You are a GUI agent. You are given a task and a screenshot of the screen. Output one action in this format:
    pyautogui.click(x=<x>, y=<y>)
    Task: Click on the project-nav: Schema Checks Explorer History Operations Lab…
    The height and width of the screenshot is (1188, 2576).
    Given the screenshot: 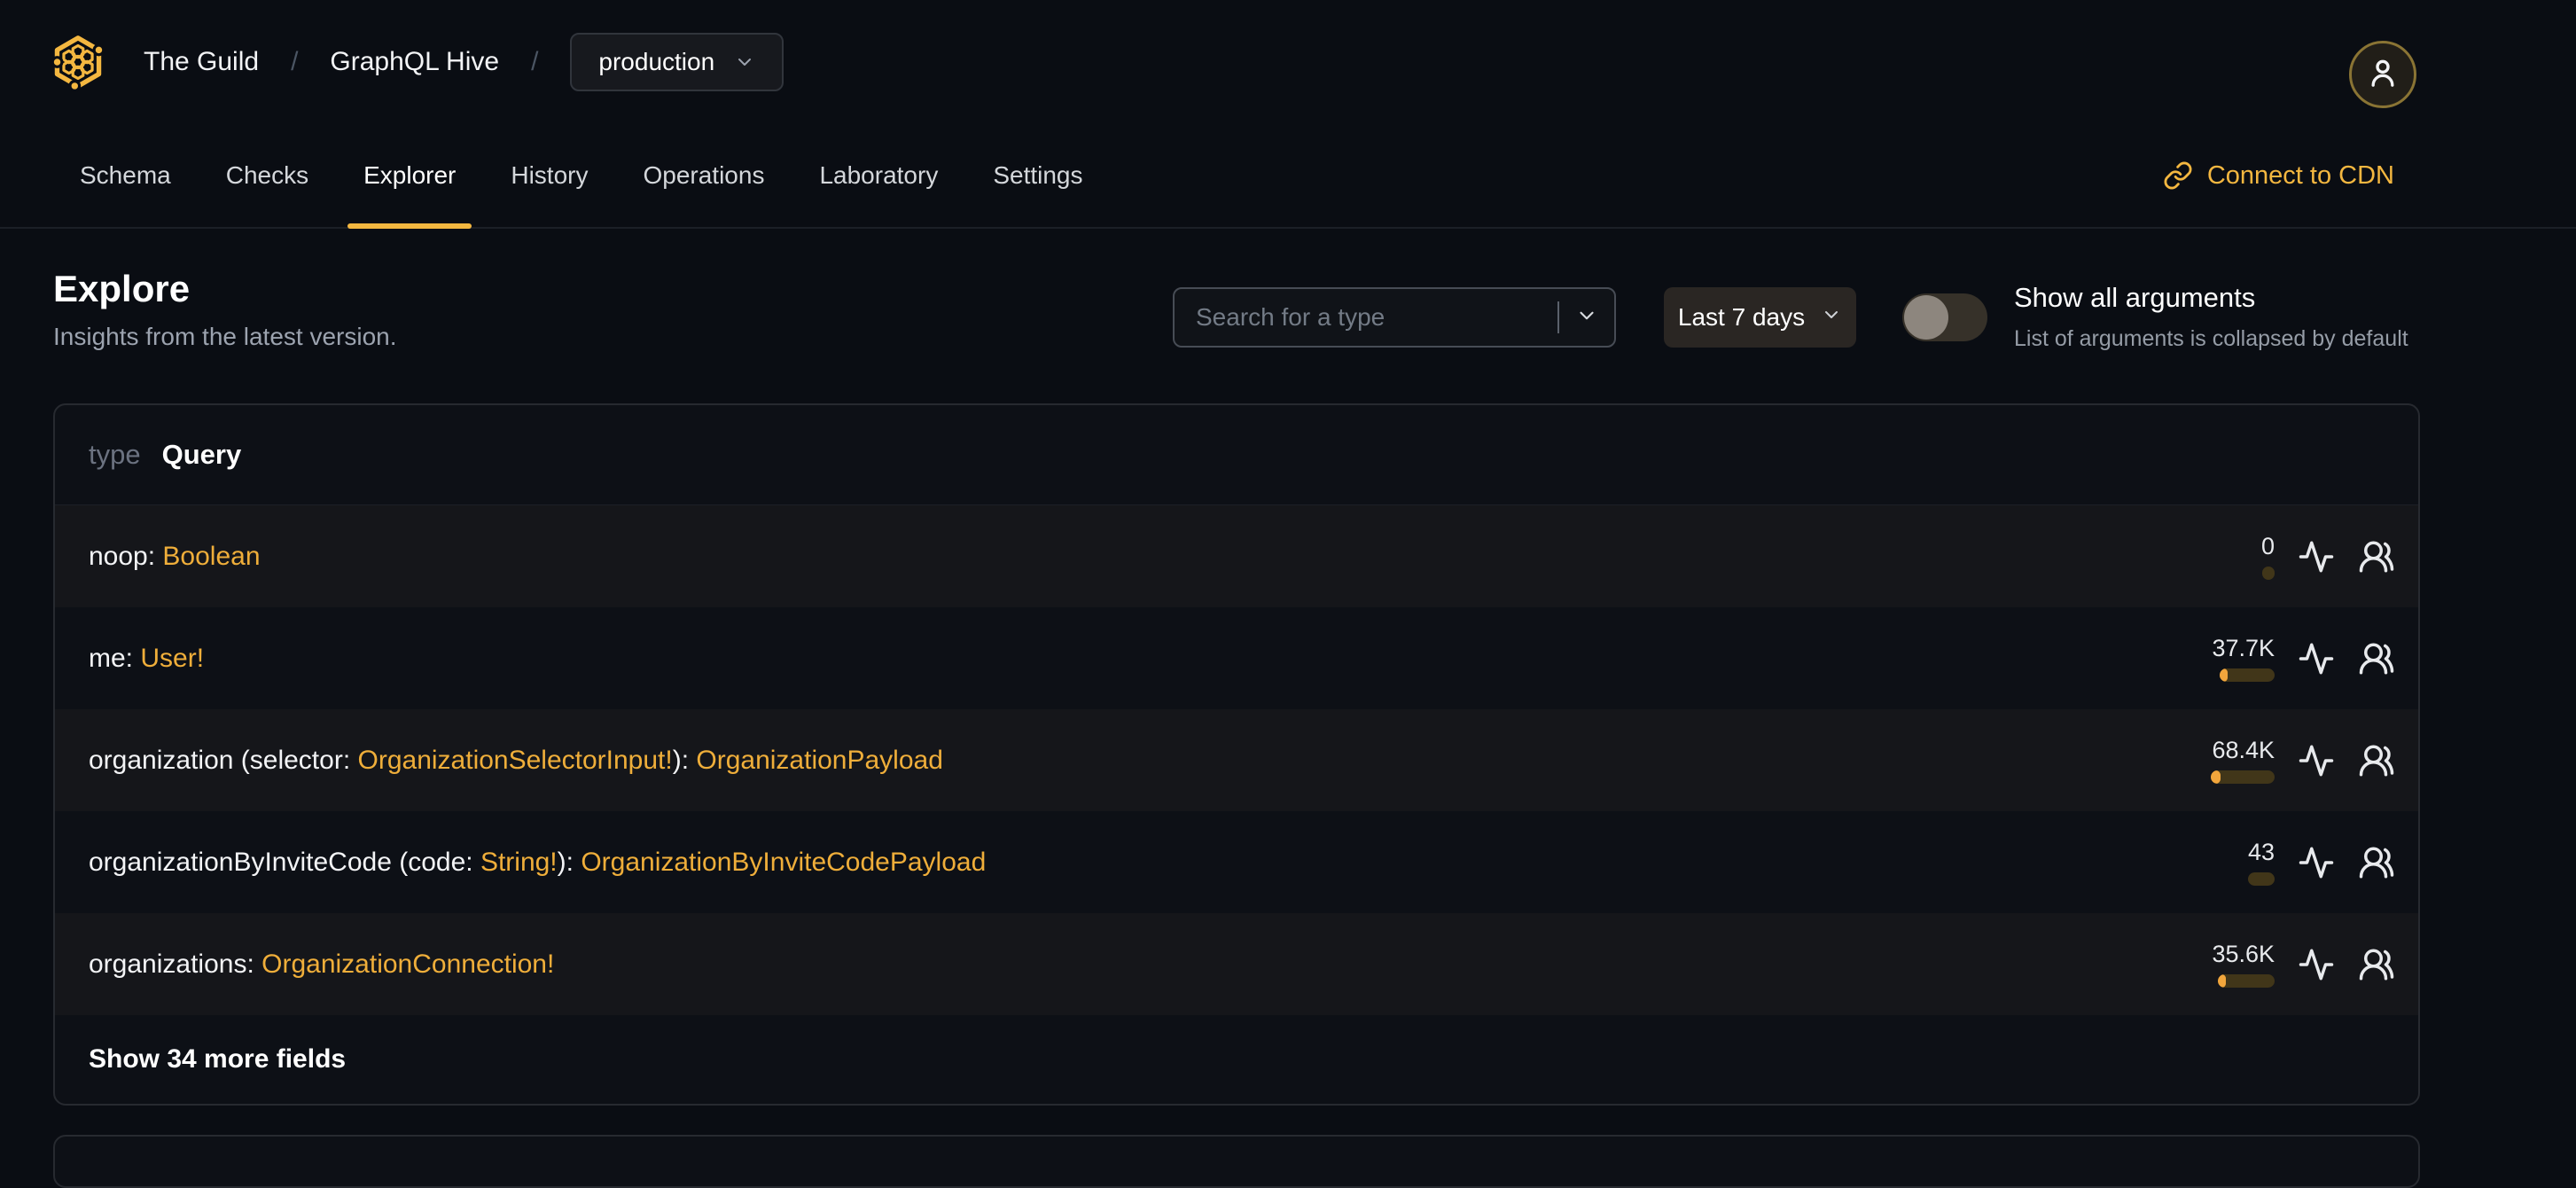 What is the action you would take?
    pyautogui.click(x=1288, y=177)
    